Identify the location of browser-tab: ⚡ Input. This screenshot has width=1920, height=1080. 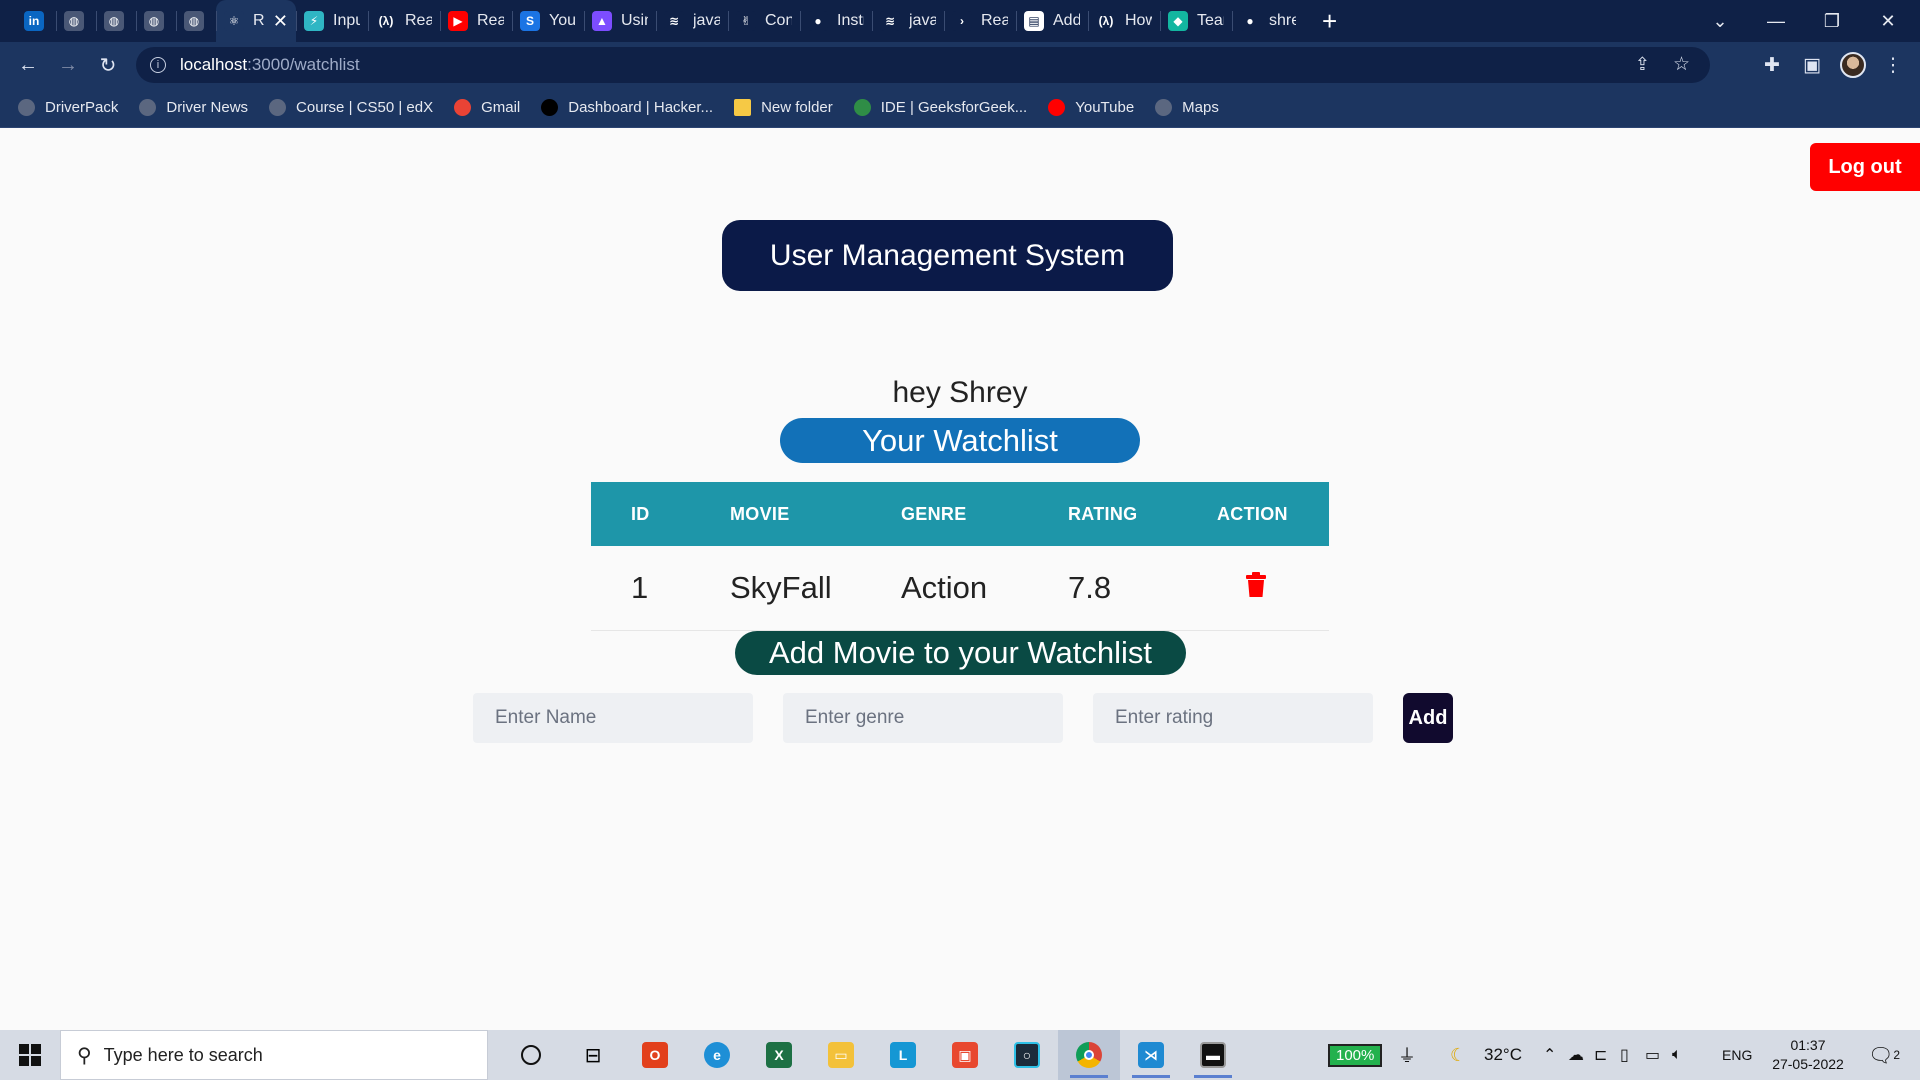
(332, 21).